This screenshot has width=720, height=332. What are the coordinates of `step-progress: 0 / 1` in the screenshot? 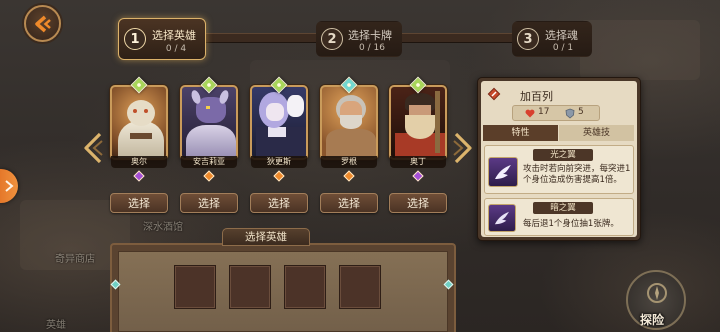 It's located at (563, 48).